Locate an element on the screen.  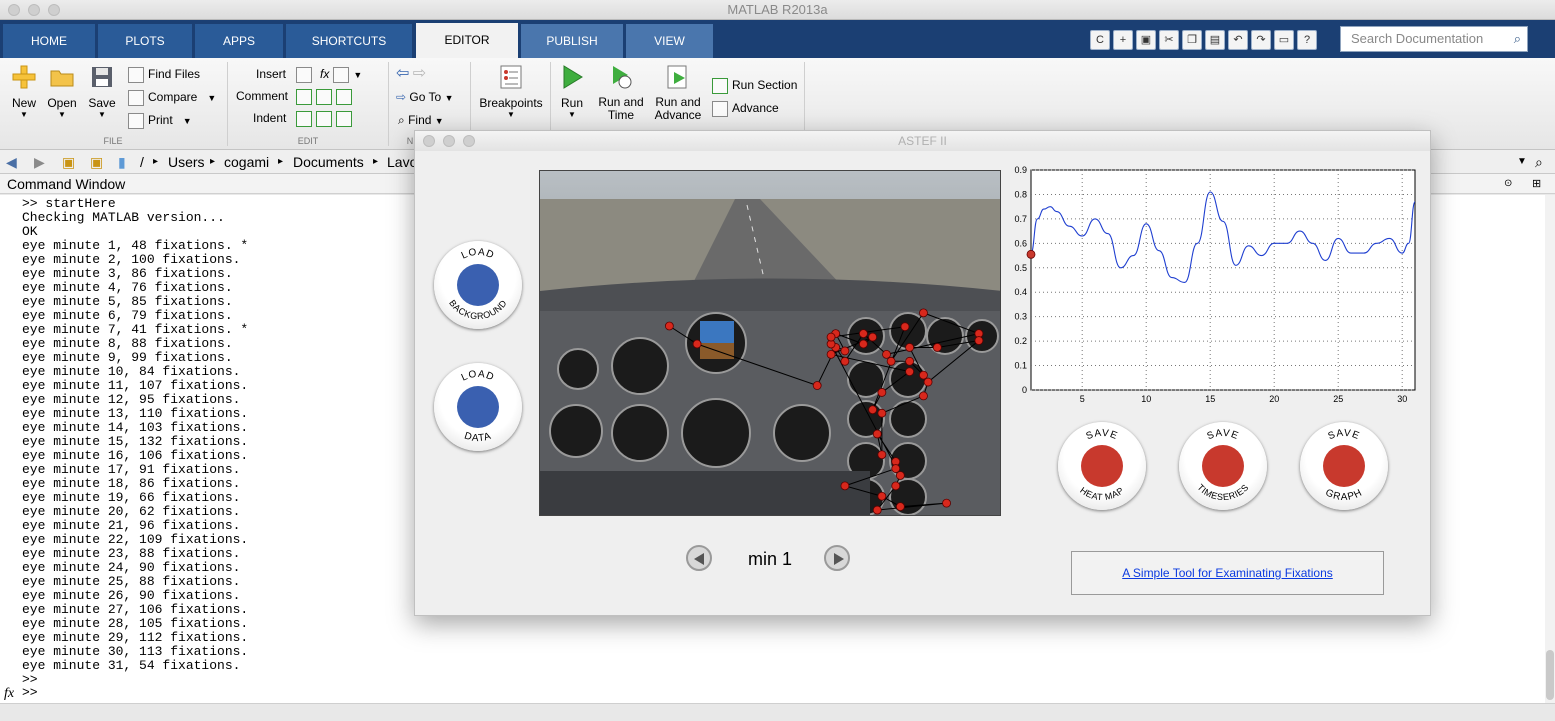
new-file-icon is located at coordinates (24, 77).